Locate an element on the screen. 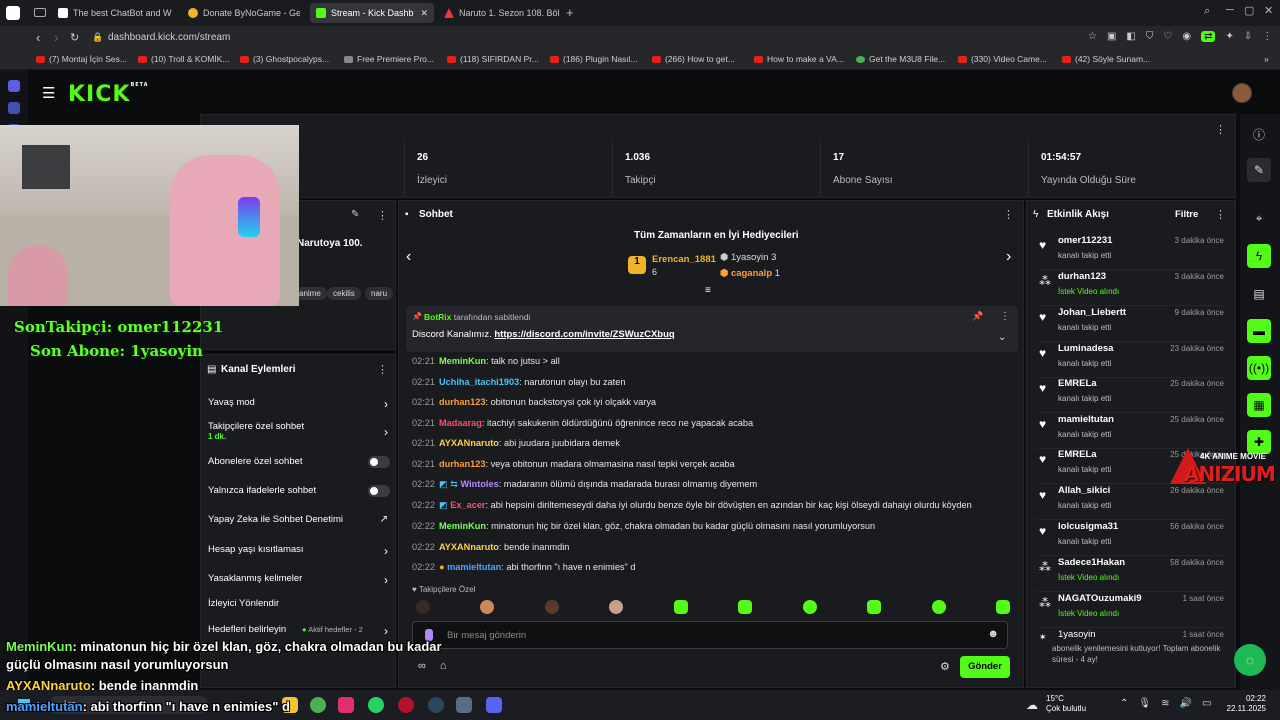  puzzle-icon: ✦ is located at coordinates (1229, 36).